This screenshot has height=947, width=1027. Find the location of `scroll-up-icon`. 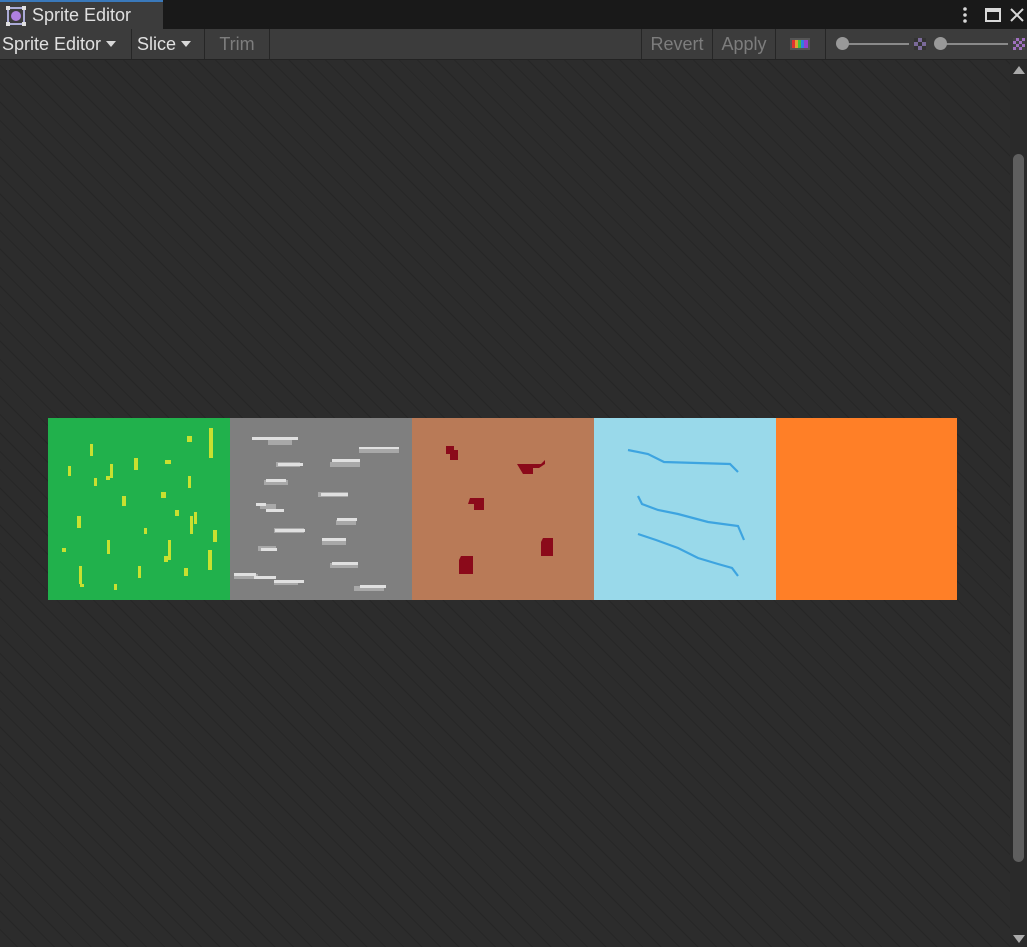

scroll-up-icon is located at coordinates (1019, 70).